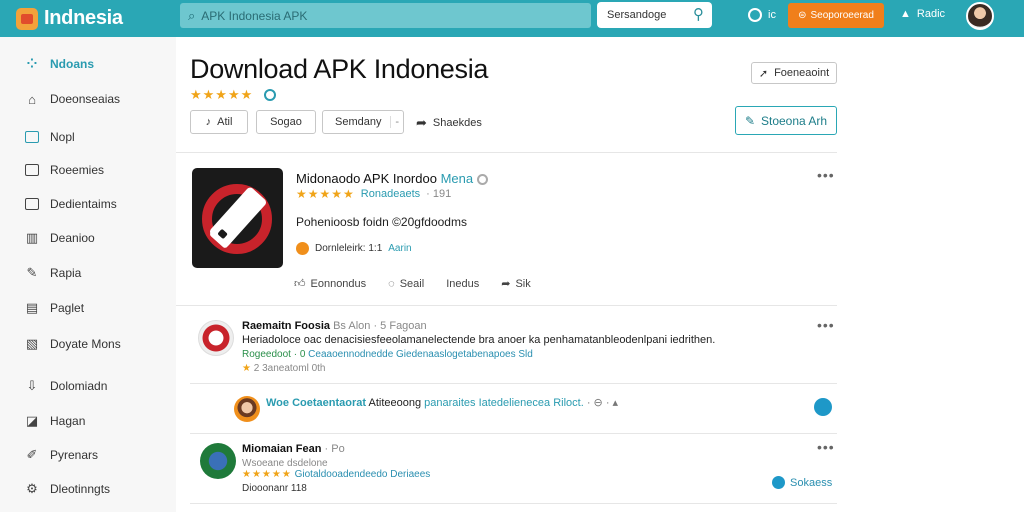 Image resolution: width=1024 pixels, height=512 pixels. I want to click on reply-body: panaraites Iatedelienecea Riloct., so click(504, 403).